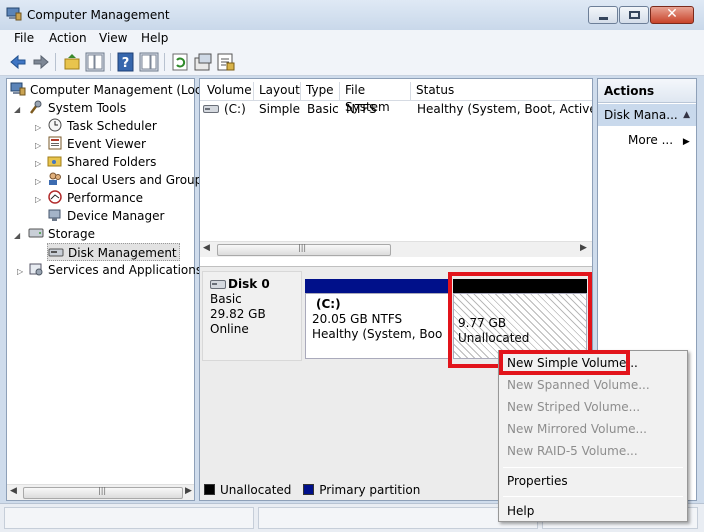 The height and width of the screenshot is (532, 704). Describe the element at coordinates (235, 109) in the screenshot. I see `cell-volume: (C:)` at that location.